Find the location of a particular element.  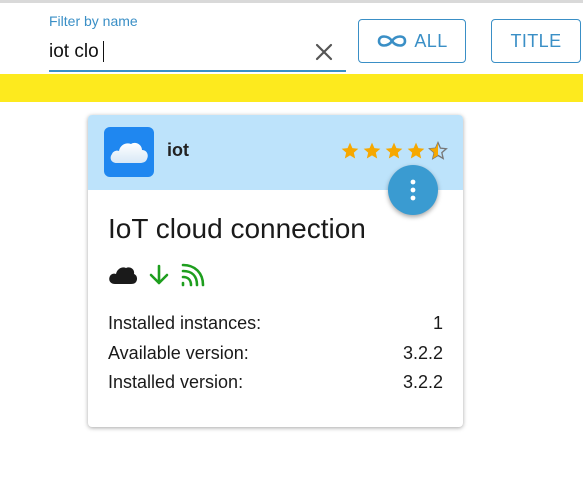

rating-stars is located at coordinates (394, 151).